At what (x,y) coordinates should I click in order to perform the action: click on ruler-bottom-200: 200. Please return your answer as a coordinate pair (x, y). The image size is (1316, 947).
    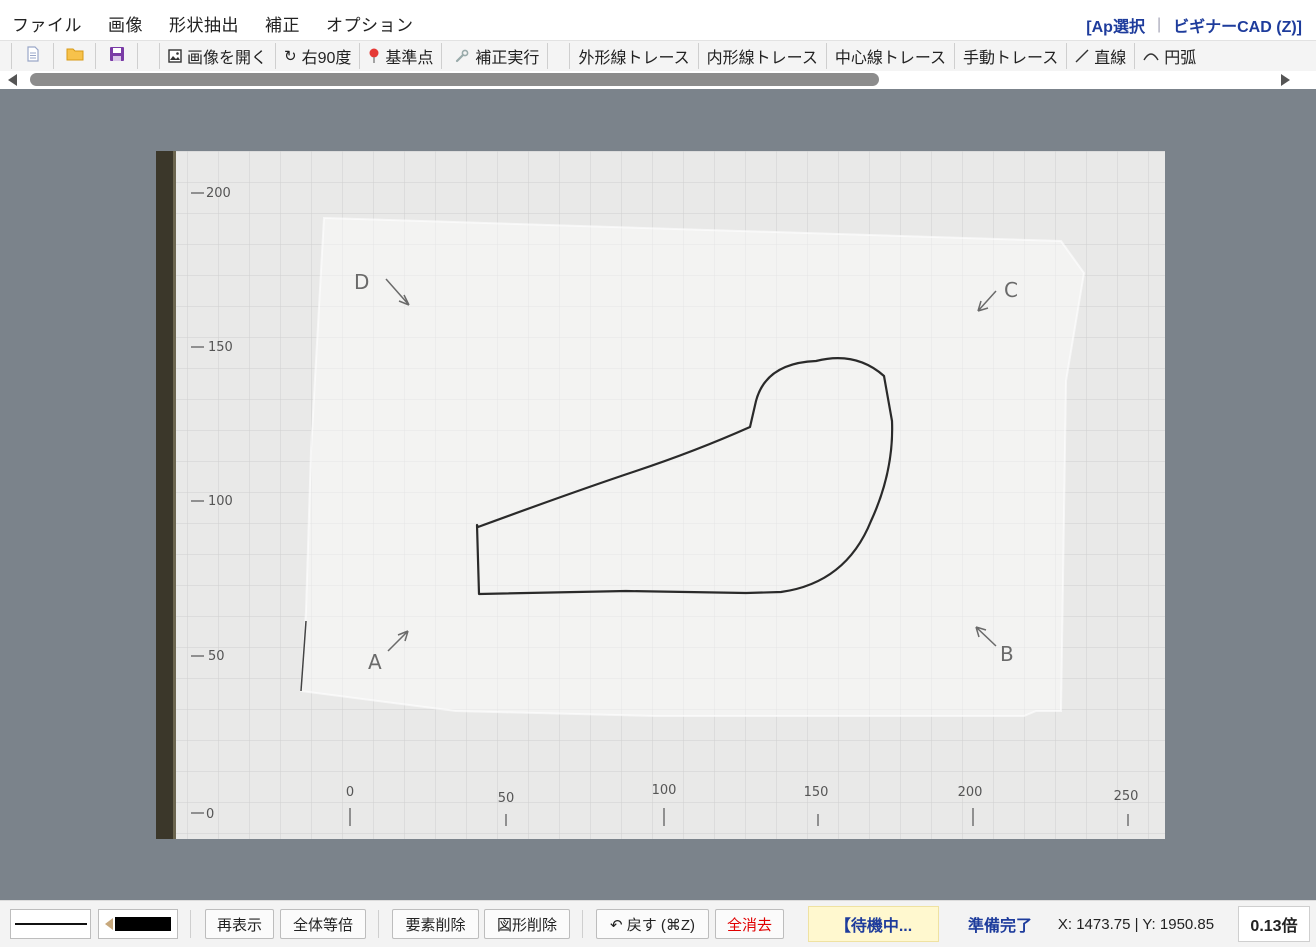
    Looking at the image, I should click on (970, 792).